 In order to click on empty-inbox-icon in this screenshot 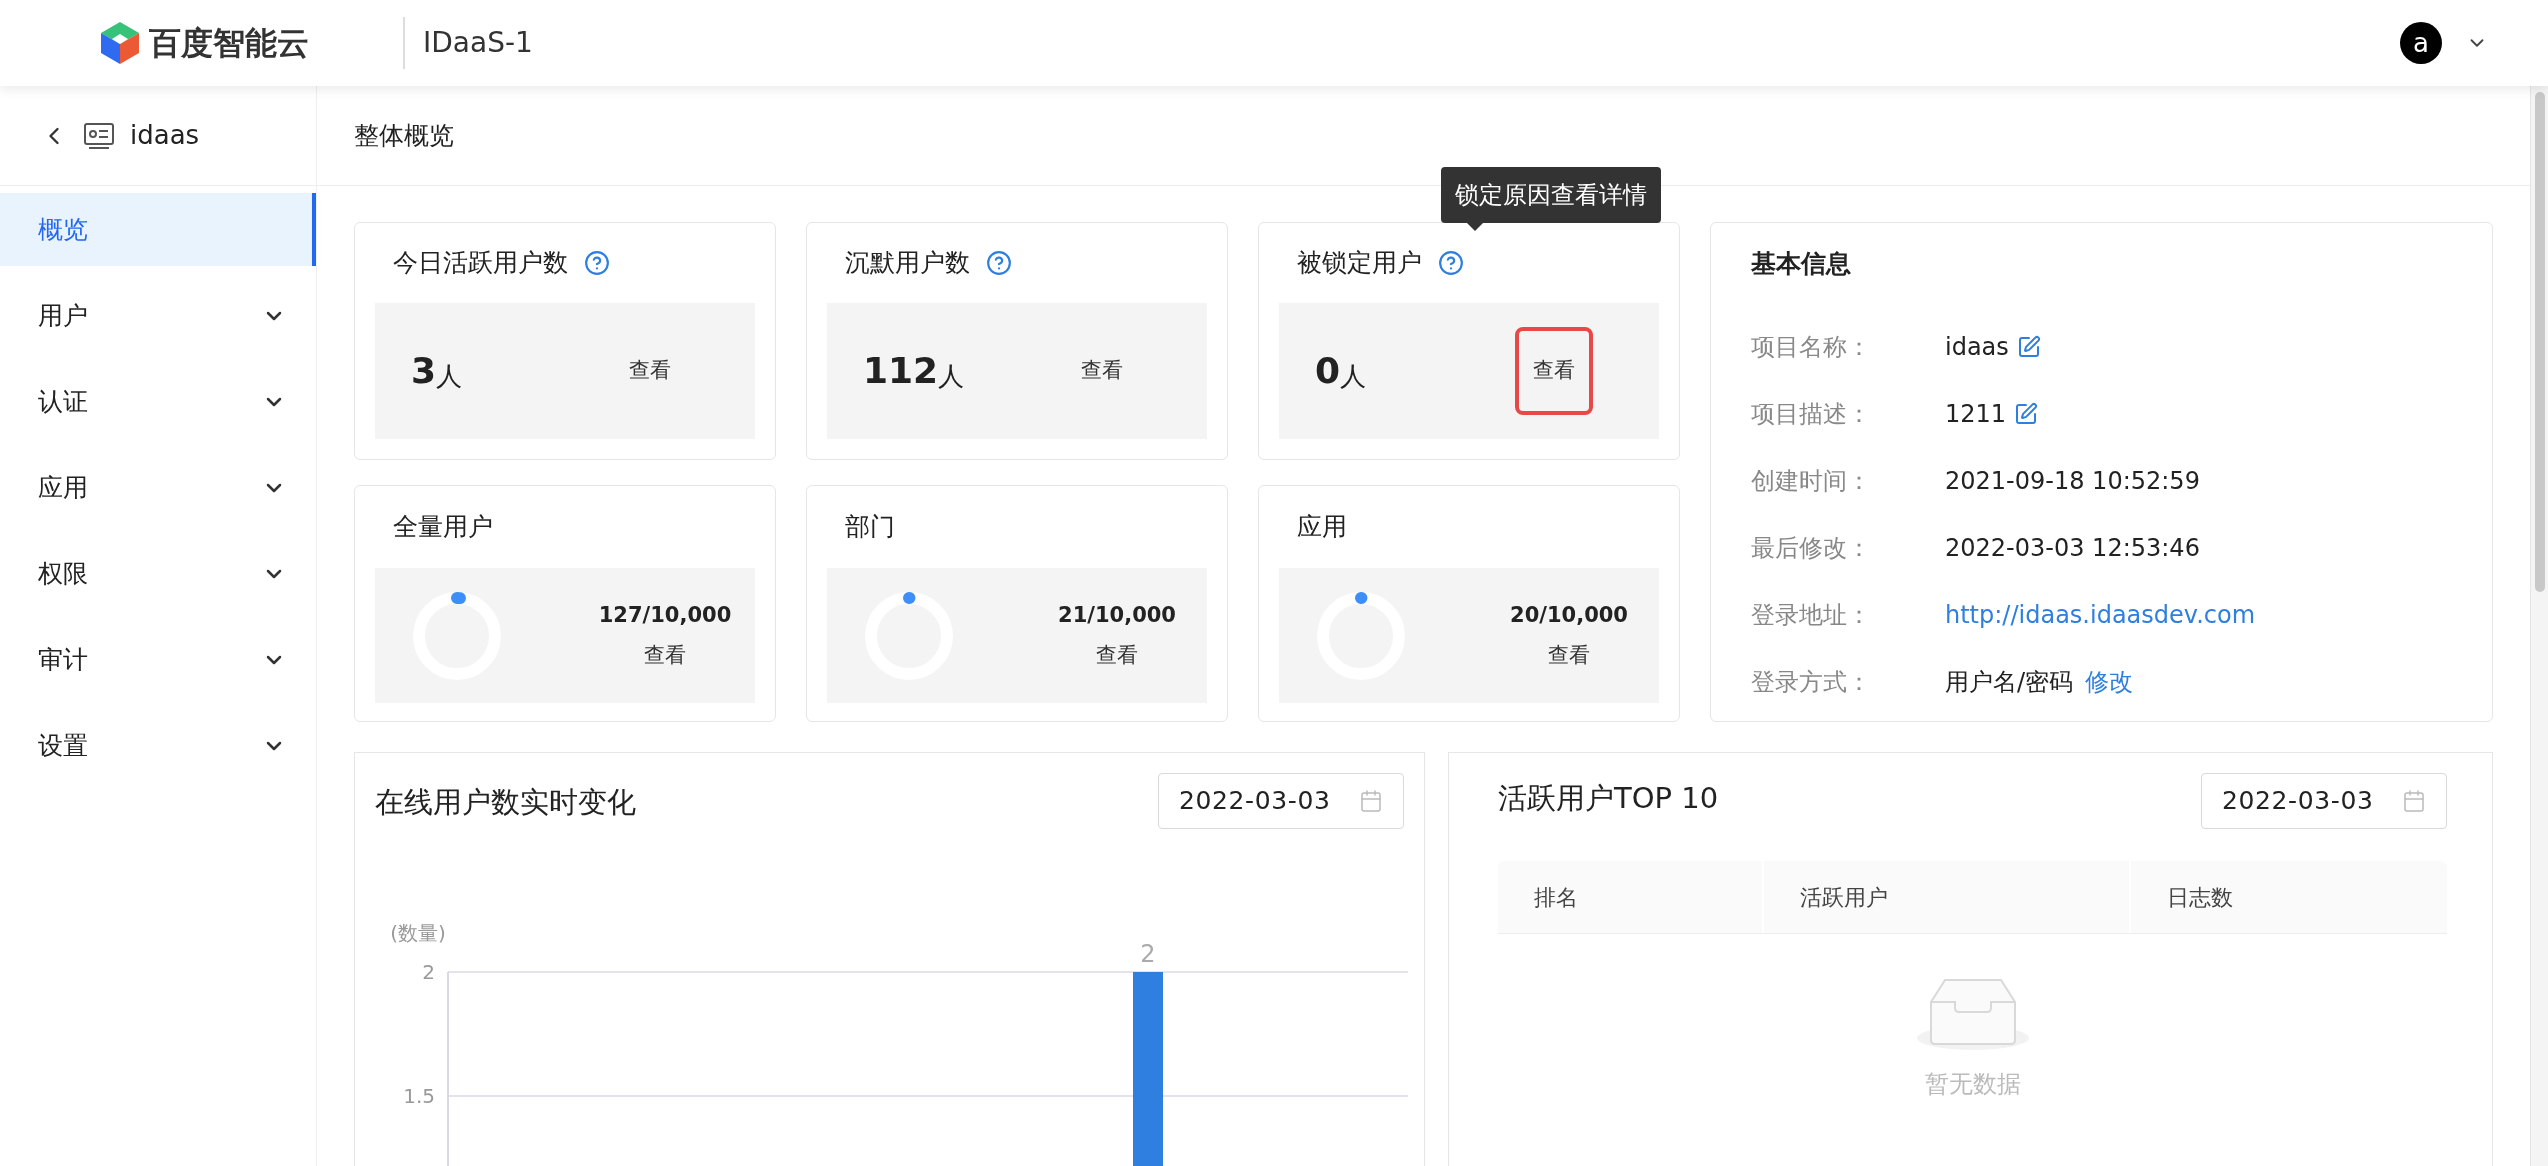, I will do `click(1972, 1014)`.